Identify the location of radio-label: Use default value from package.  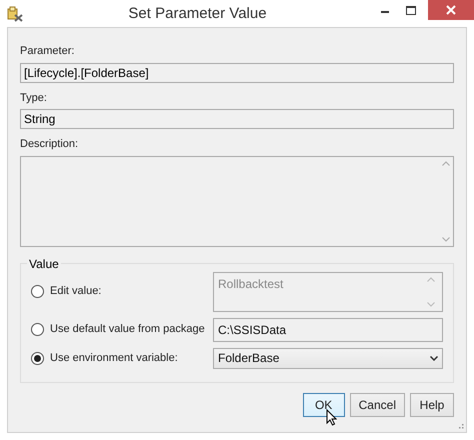
(127, 329).